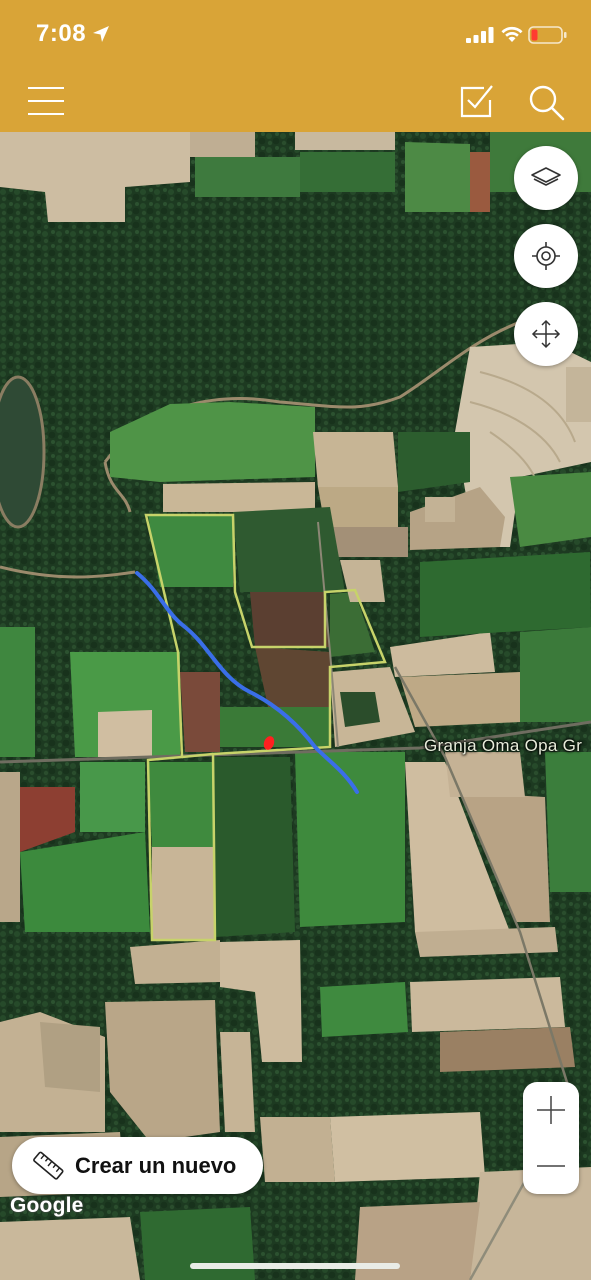 This screenshot has height=1280, width=591. I want to click on zoom-control, so click(551, 1138).